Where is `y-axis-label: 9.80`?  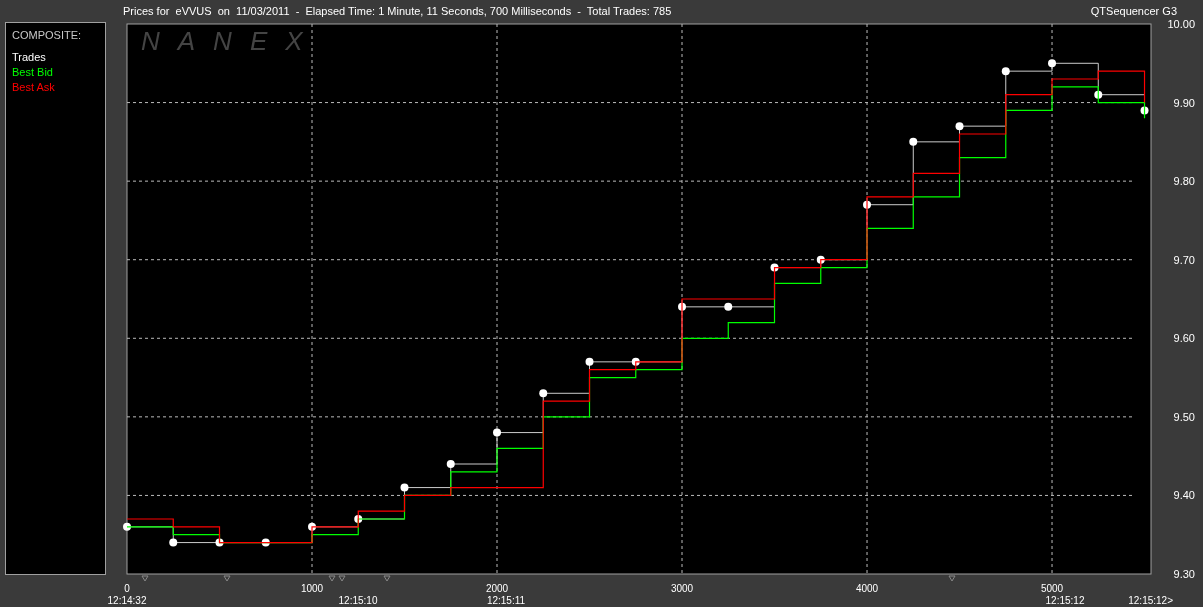 y-axis-label: 9.80 is located at coordinates (1184, 181).